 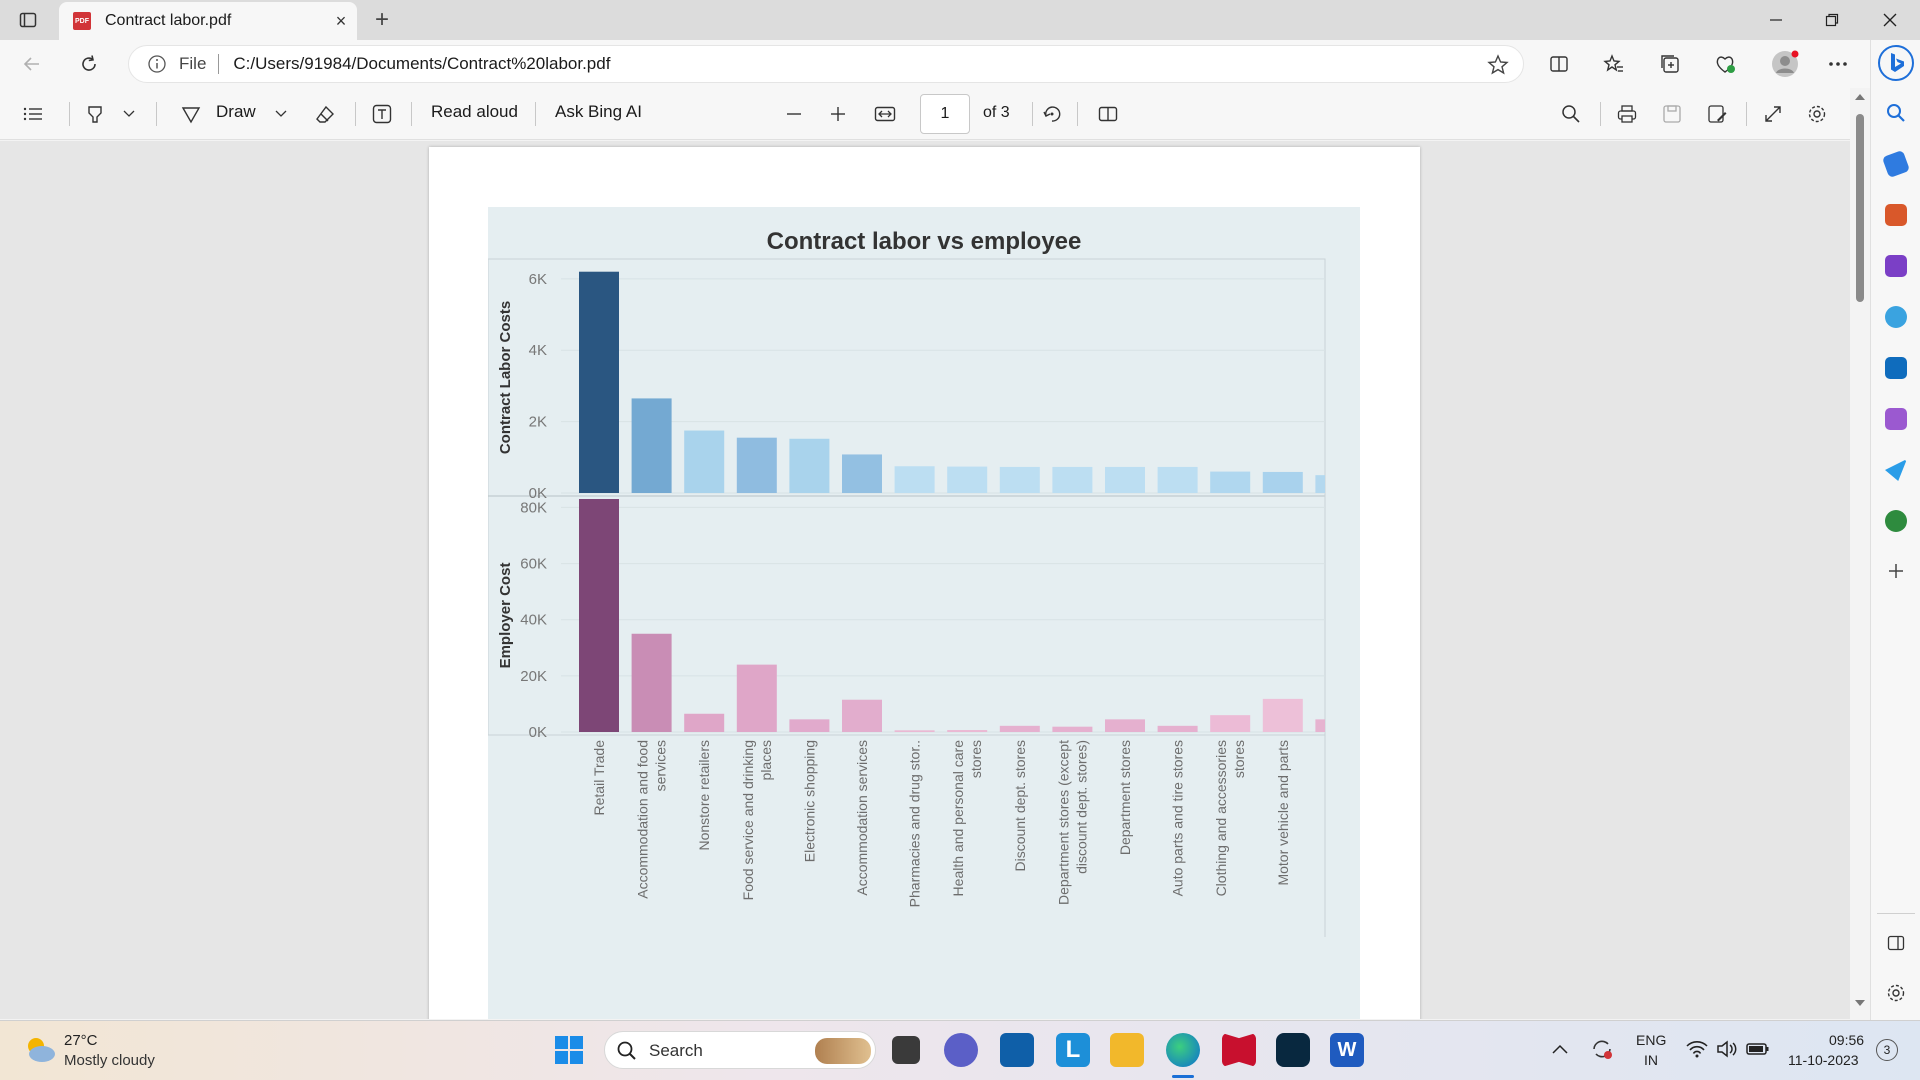 I want to click on favorites-icon, so click(x=1614, y=64).